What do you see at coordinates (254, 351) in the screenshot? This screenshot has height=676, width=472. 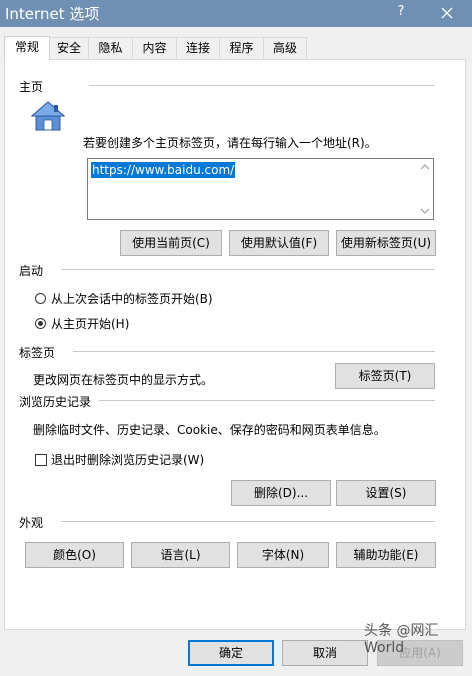 I see `tabs-divider` at bounding box center [254, 351].